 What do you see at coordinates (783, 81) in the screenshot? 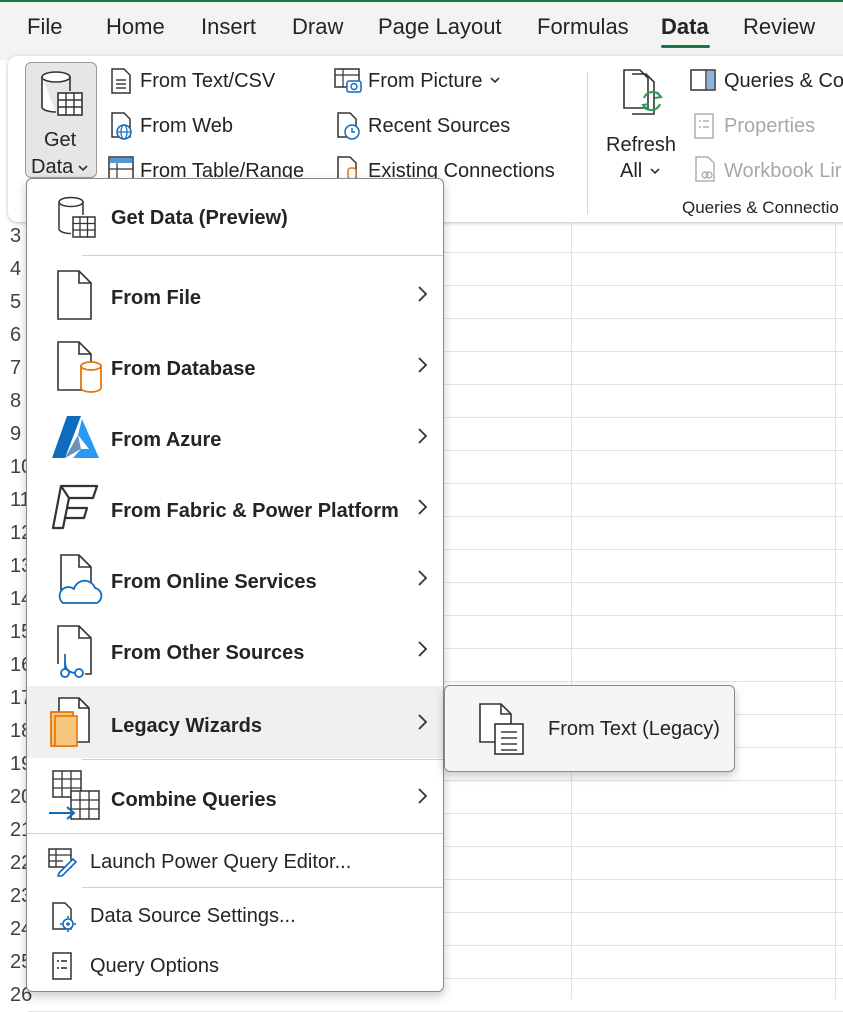
I see `queries-connections-button: Queries & Co` at bounding box center [783, 81].